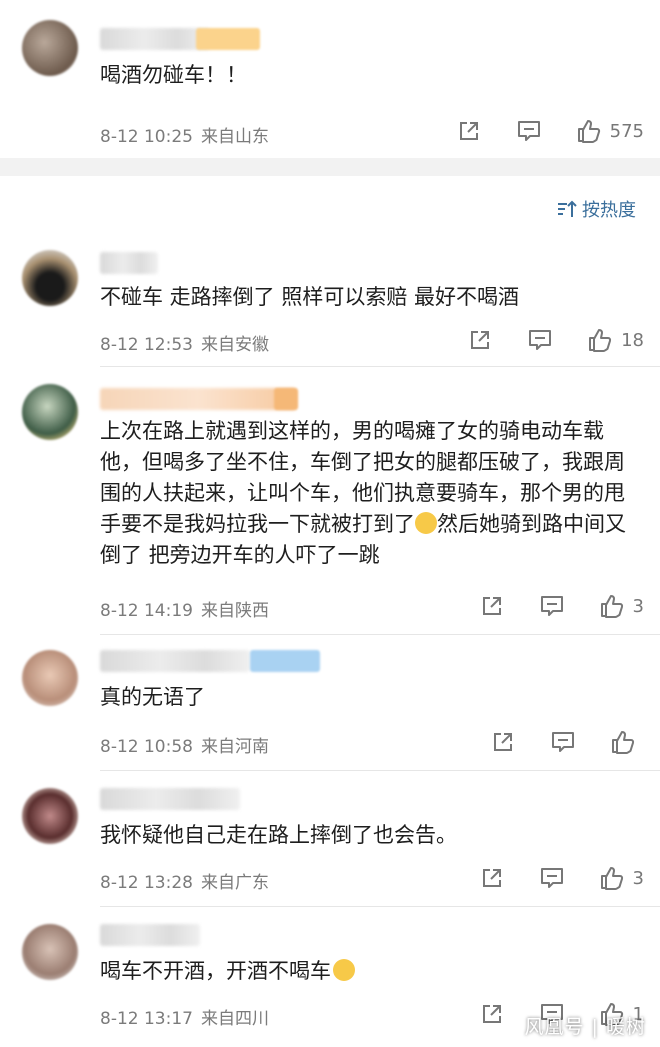 This screenshot has height=1047, width=660. I want to click on like-button, so click(627, 742).